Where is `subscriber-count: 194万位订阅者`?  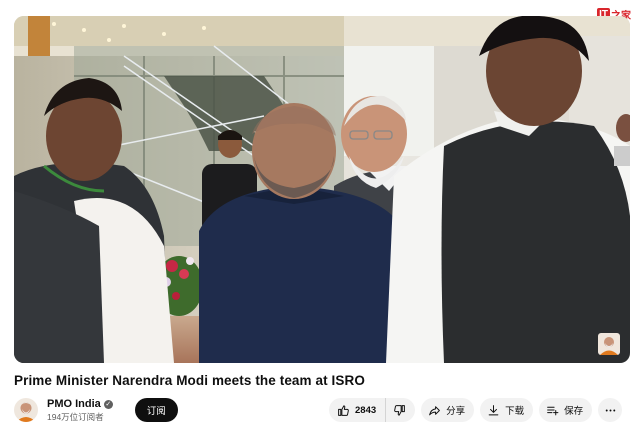
subscriber-count: 194万位订阅者 is located at coordinates (75, 416).